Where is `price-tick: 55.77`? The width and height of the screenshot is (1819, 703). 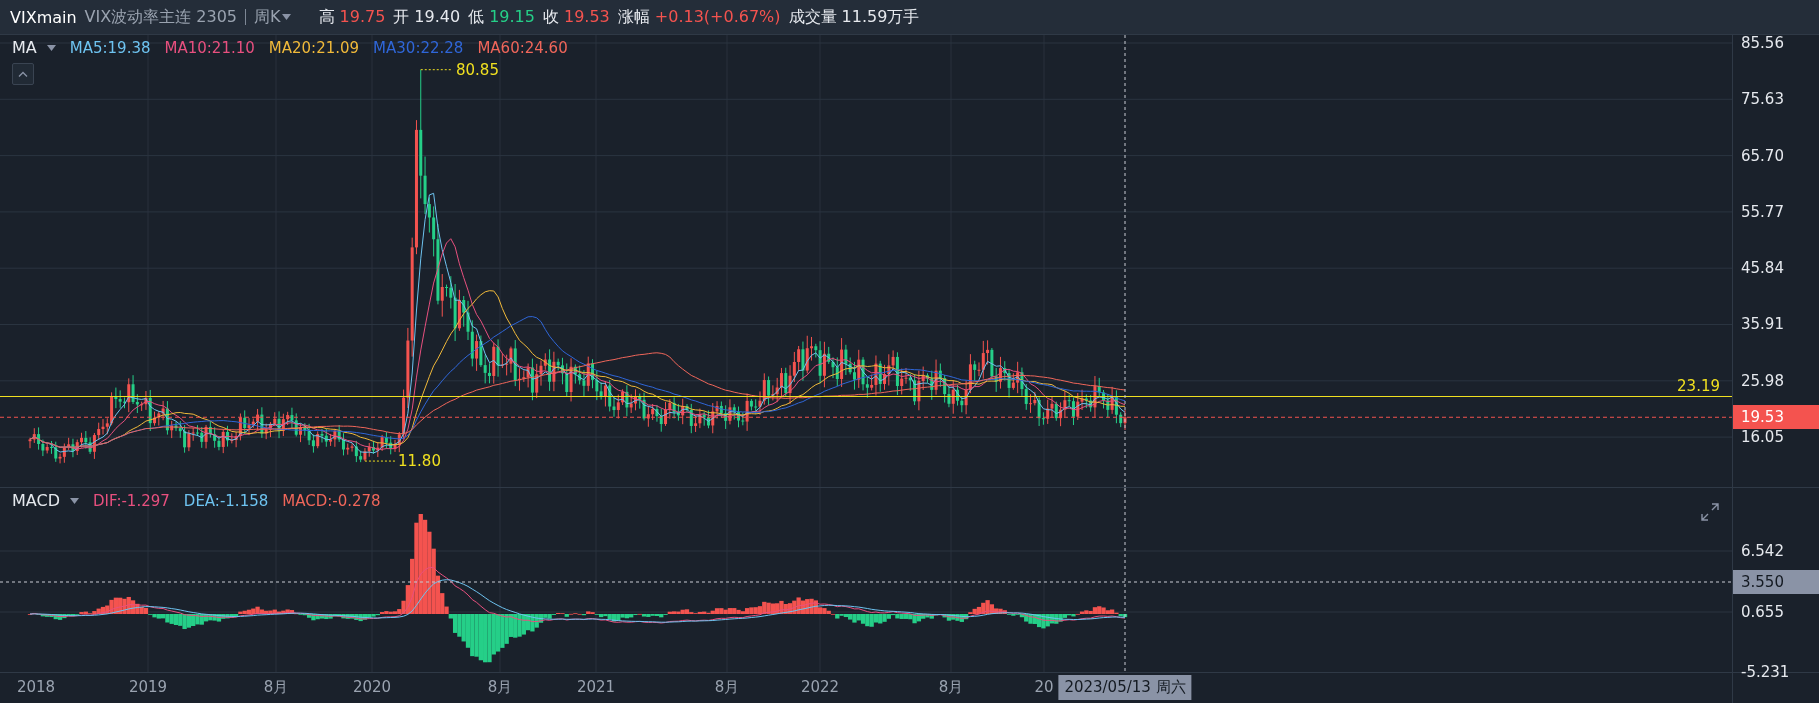
price-tick: 55.77 is located at coordinates (1763, 211).